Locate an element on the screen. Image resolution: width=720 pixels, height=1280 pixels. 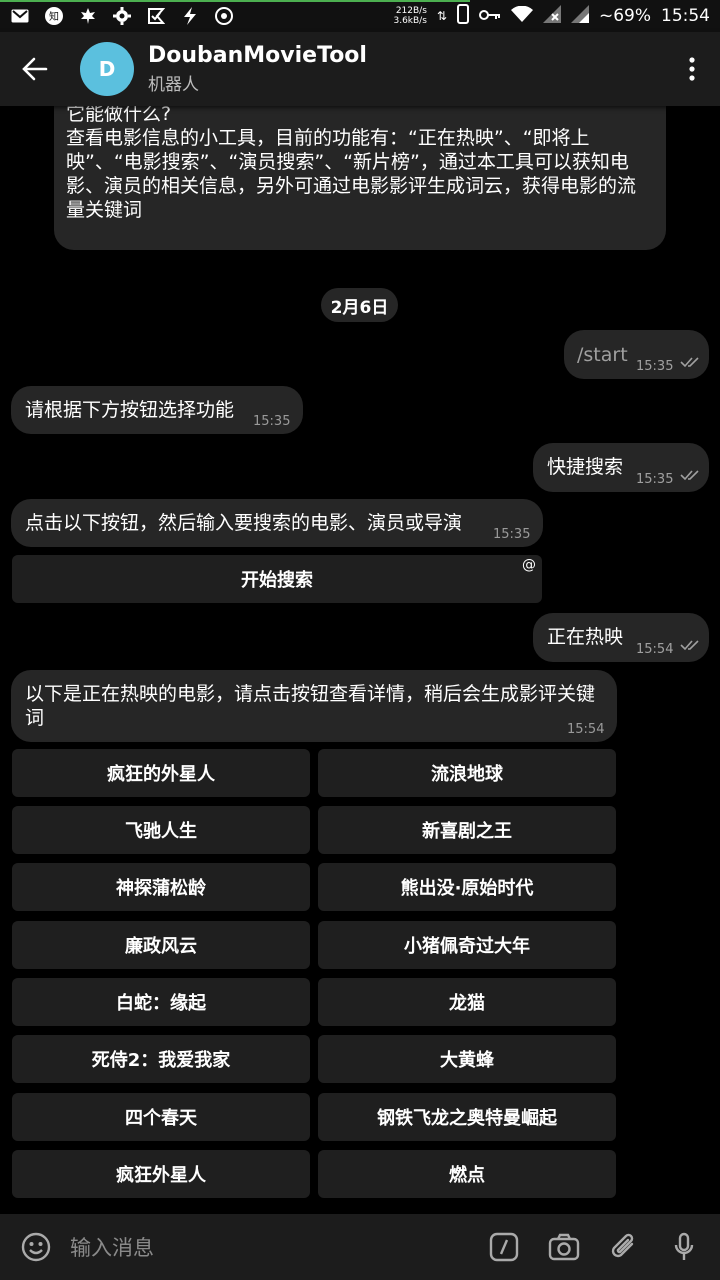
incoming-message: 点击以下按钮，然后输入要搜索的电影、演员或导演 15:35 is located at coordinates (277, 523).